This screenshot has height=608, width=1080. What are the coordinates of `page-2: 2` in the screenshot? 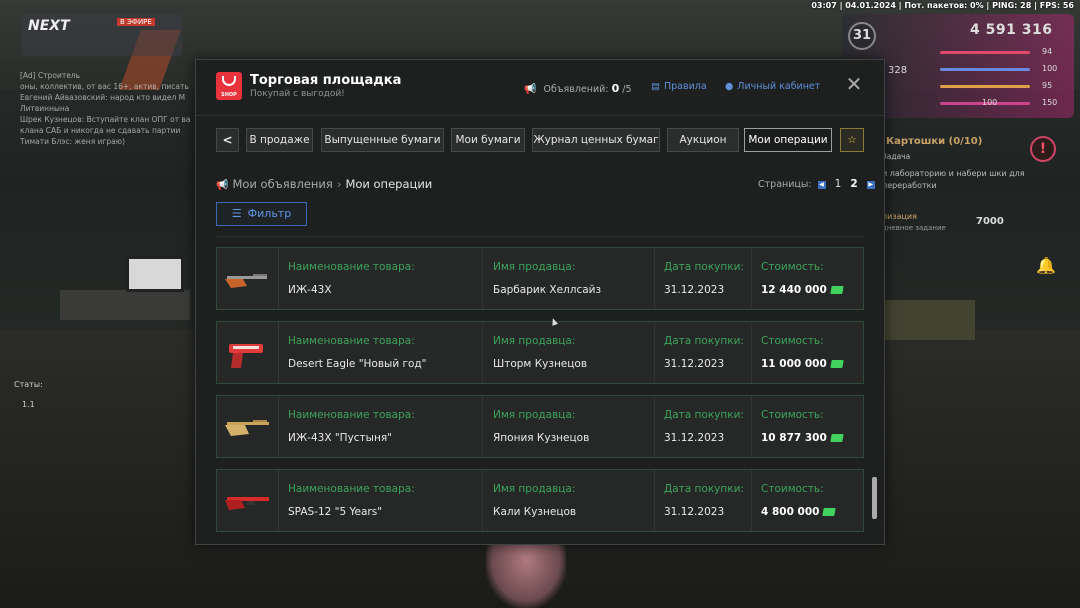 It's located at (853, 184).